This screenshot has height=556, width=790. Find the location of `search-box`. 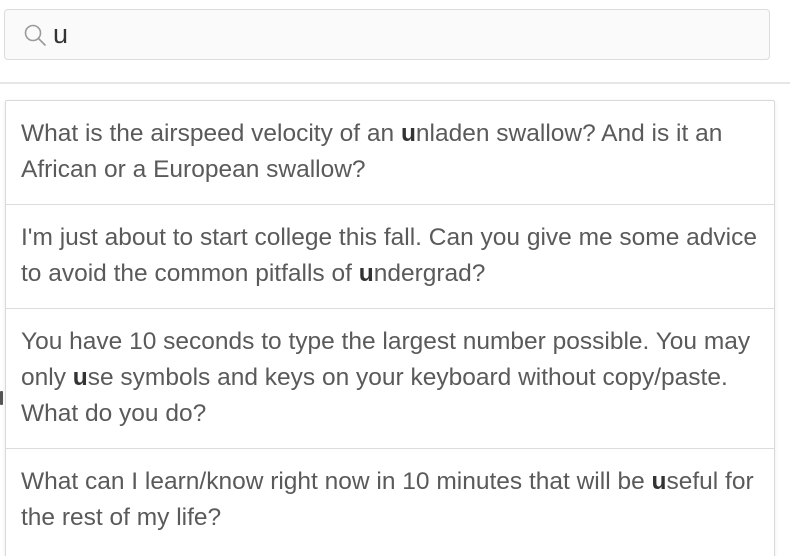

search-box is located at coordinates (387, 34).